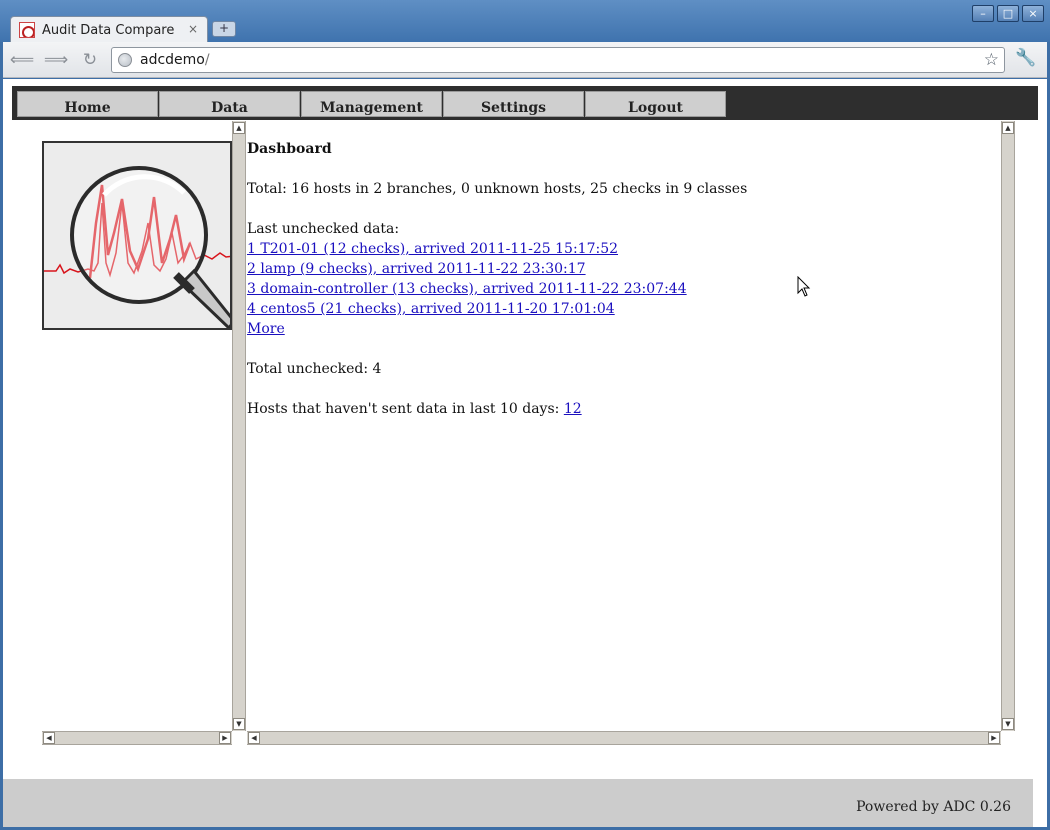  What do you see at coordinates (314, 369) in the screenshot?
I see `total-unchecked: Total unchecked: 4` at bounding box center [314, 369].